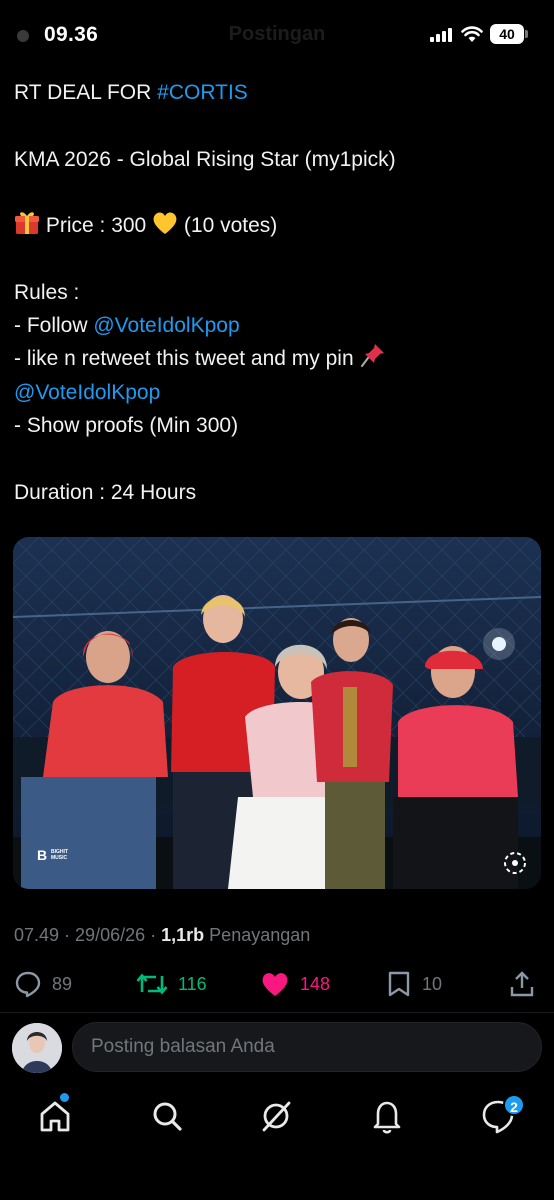 This screenshot has width=554, height=1200. I want to click on divider, so click(277, 1012).